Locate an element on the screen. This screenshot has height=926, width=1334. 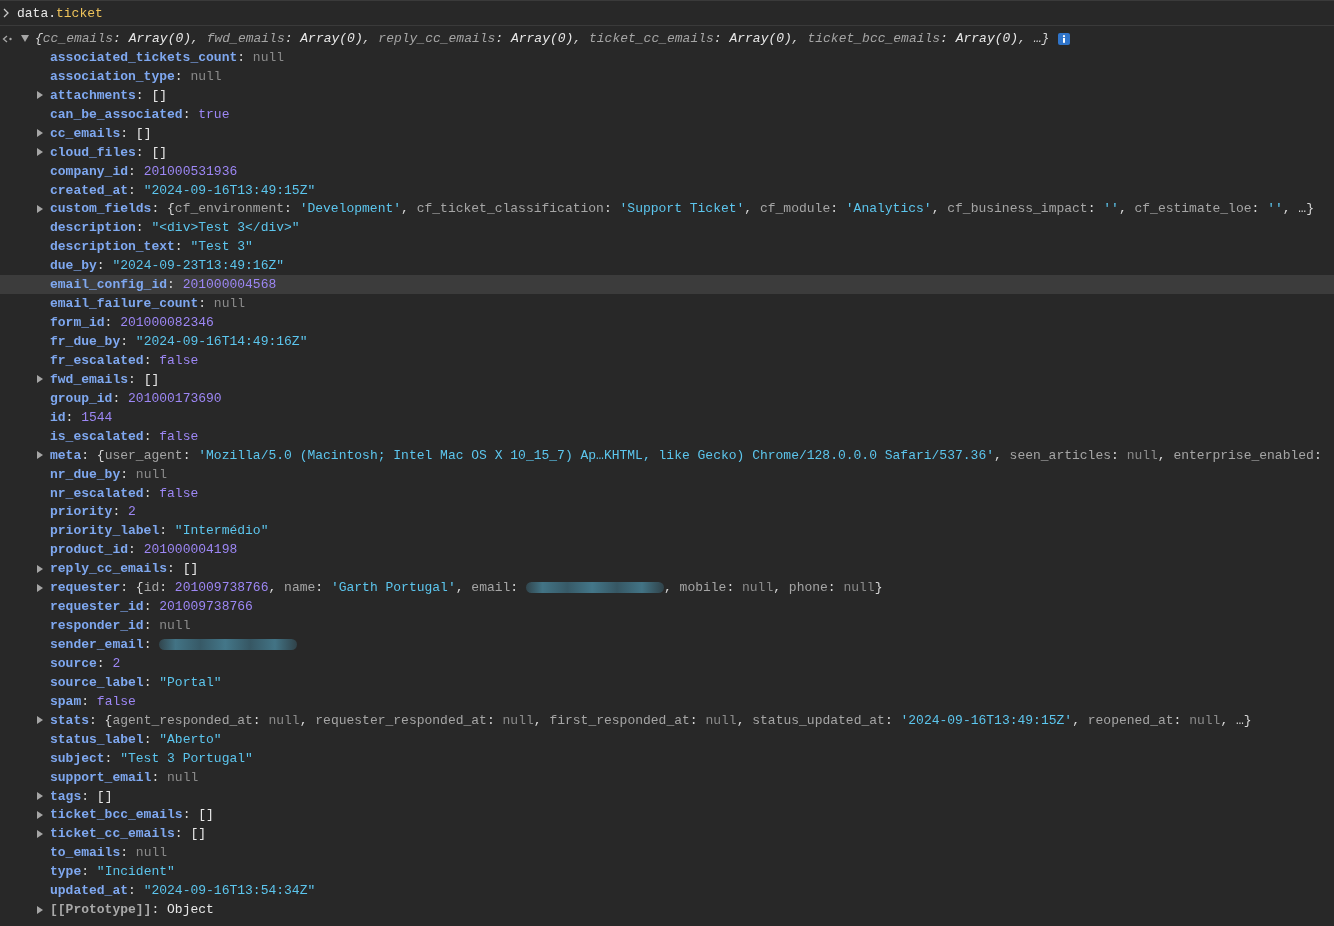
property-text: cc_emails: [] is located at coordinates (101, 133).